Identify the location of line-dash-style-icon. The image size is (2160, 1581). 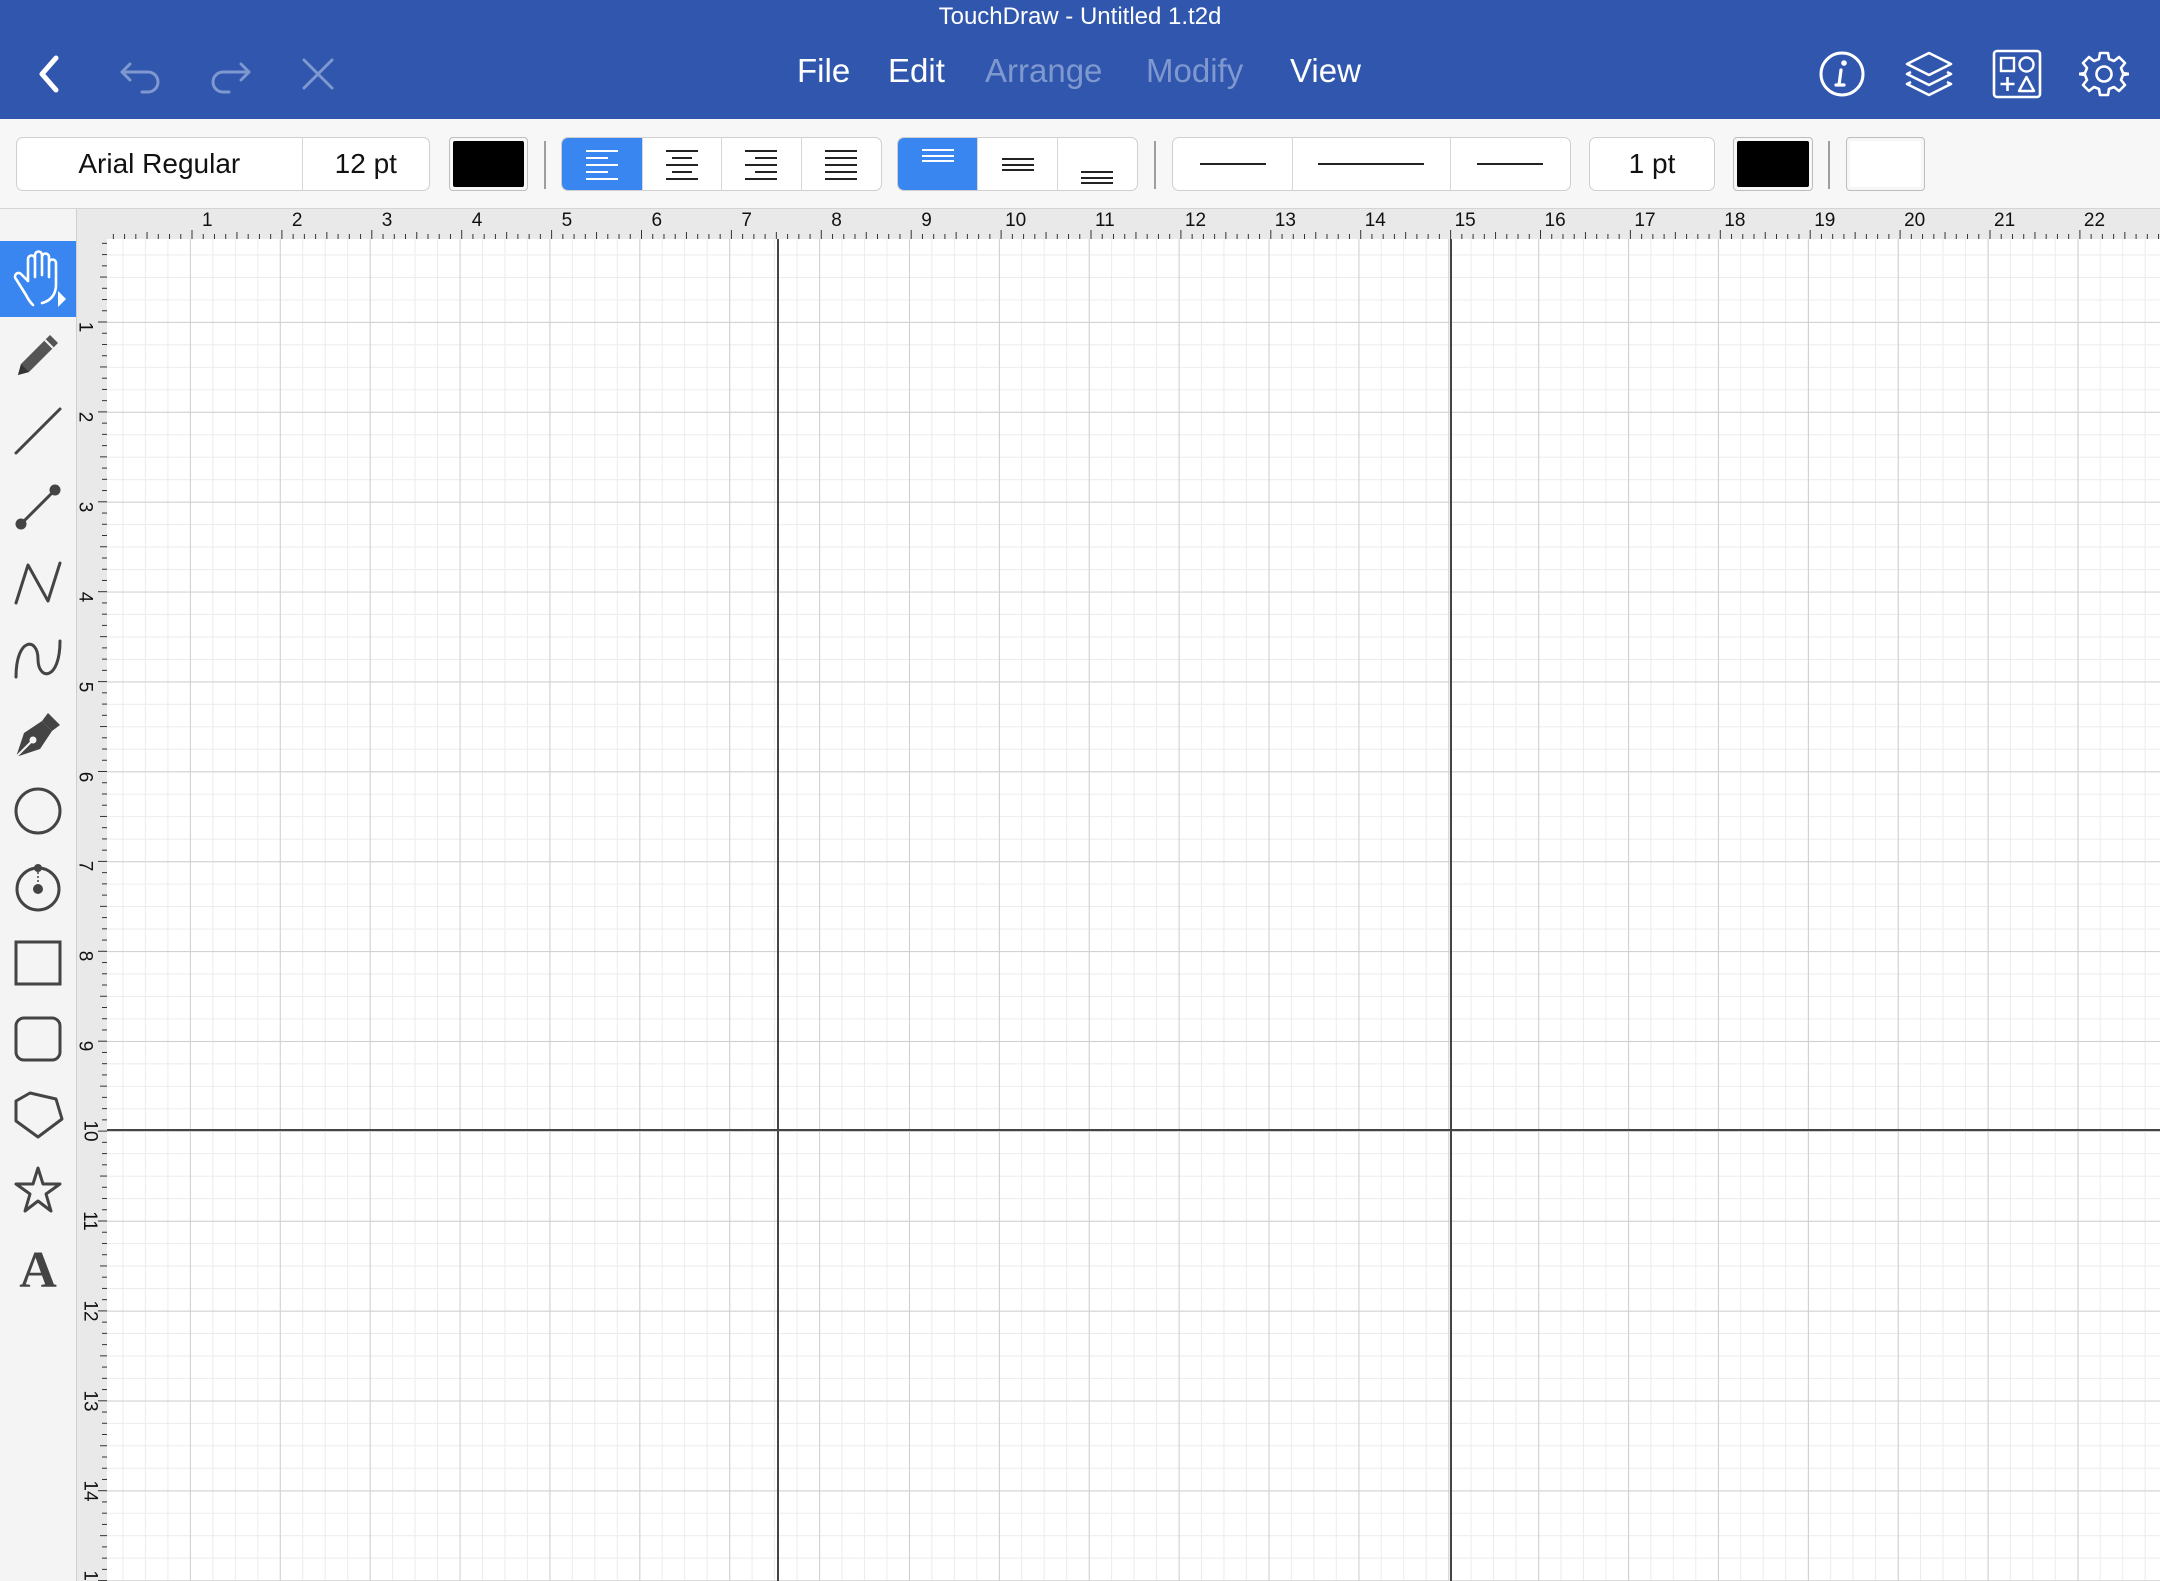
(1371, 164).